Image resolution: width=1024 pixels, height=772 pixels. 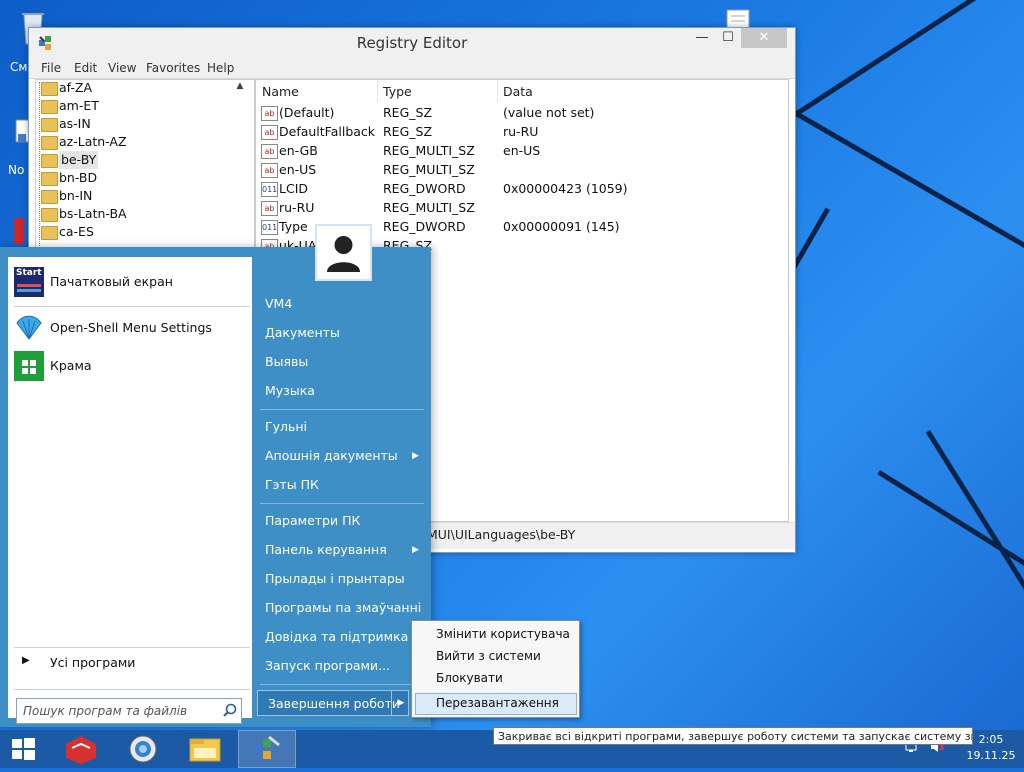 I want to click on column-header-type: Type, so click(x=397, y=92).